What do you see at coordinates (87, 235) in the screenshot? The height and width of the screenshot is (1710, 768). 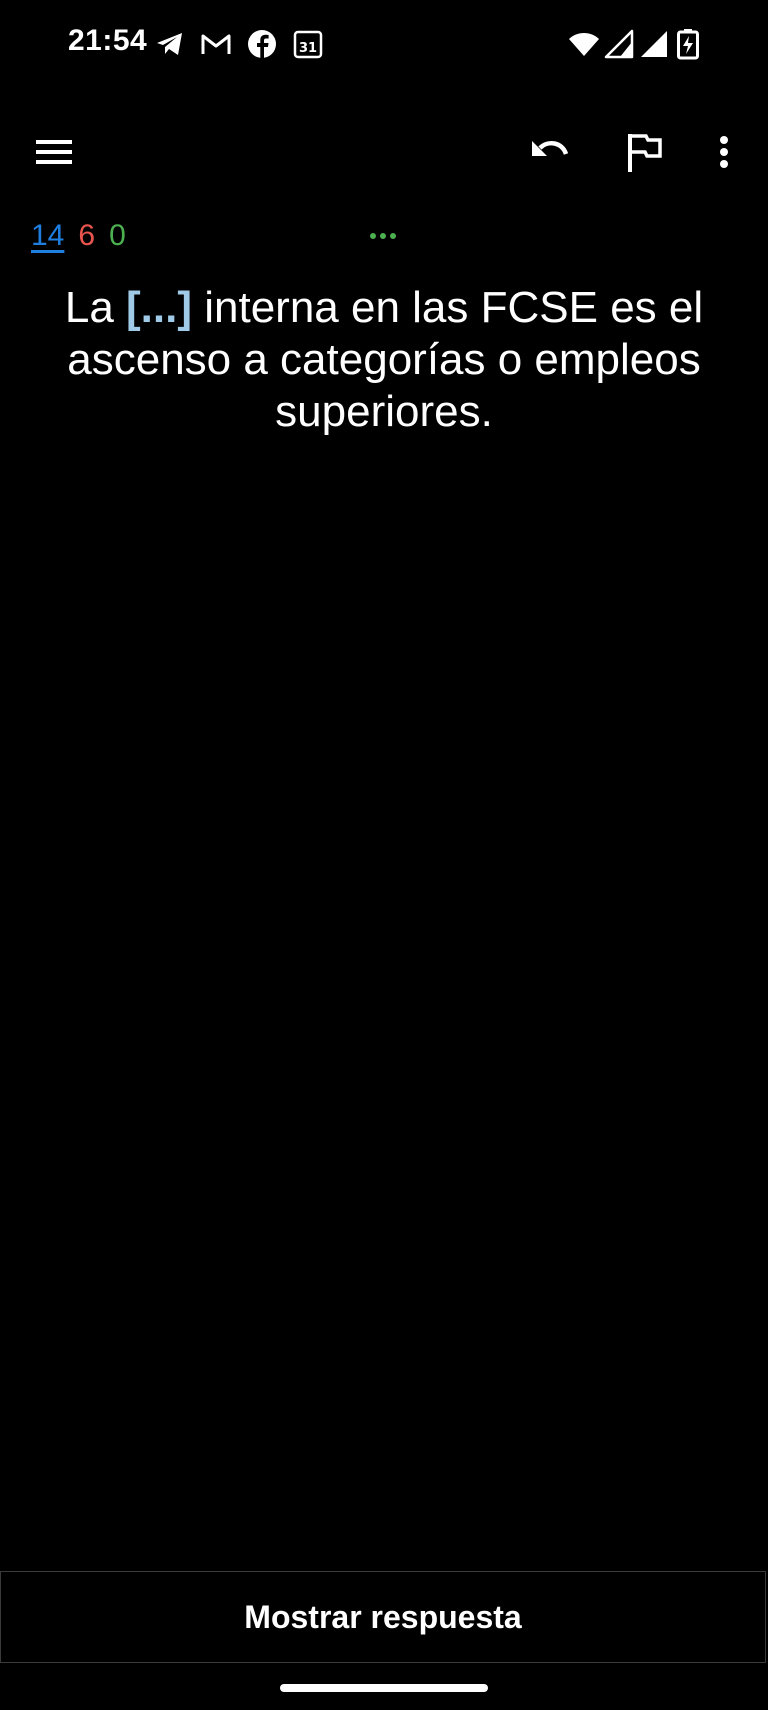 I see `learning-count: 6` at bounding box center [87, 235].